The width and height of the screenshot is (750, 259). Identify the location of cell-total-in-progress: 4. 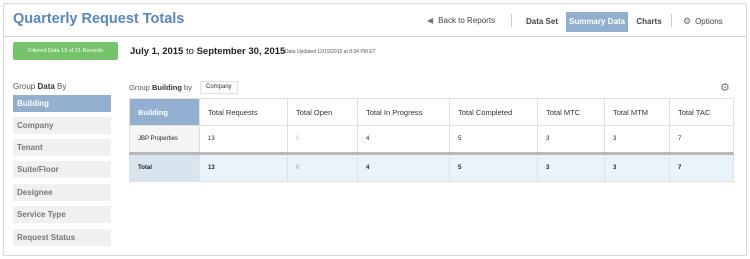
(403, 139).